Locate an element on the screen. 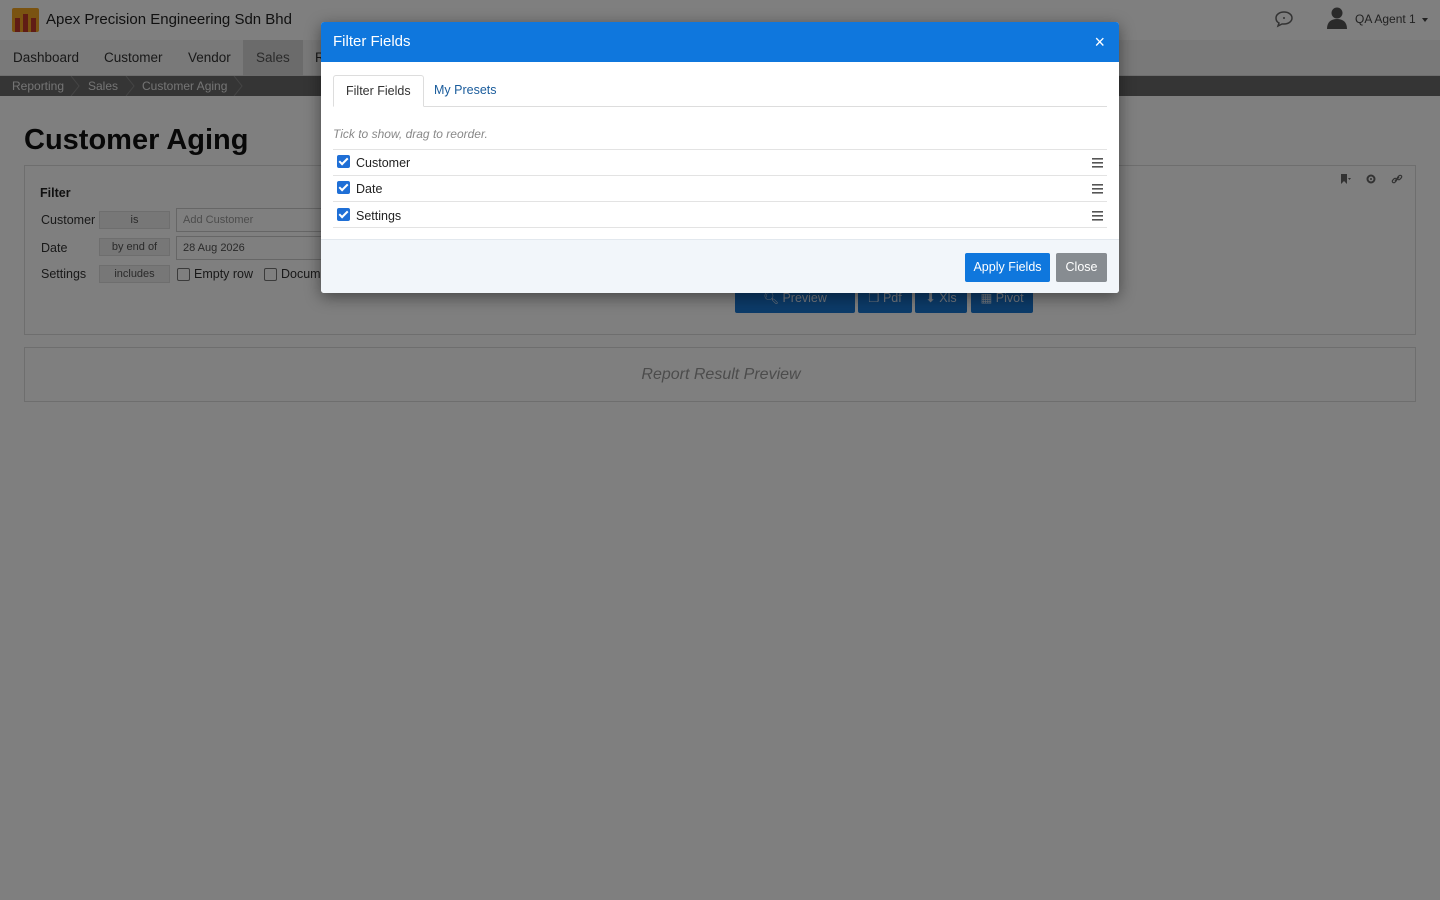 The image size is (1440, 900). modal-footer: Apply Fields Close is located at coordinates (720, 266).